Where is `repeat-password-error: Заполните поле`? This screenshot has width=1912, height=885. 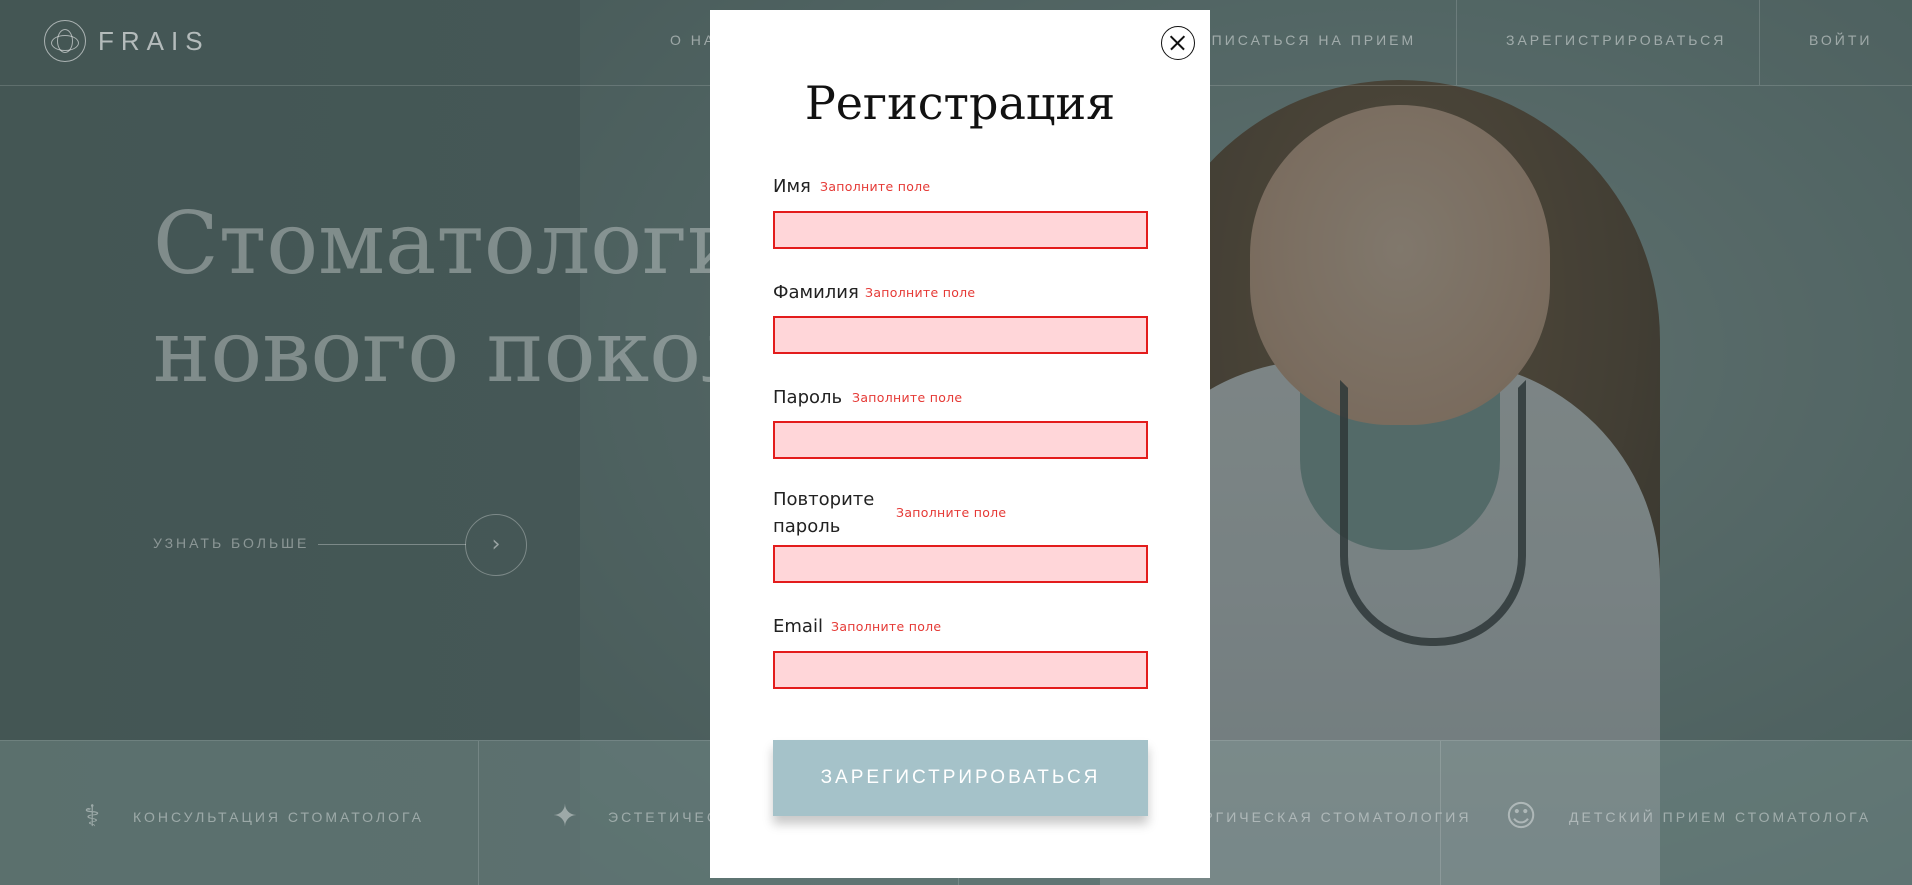 repeat-password-error: Заполните поле is located at coordinates (951, 512).